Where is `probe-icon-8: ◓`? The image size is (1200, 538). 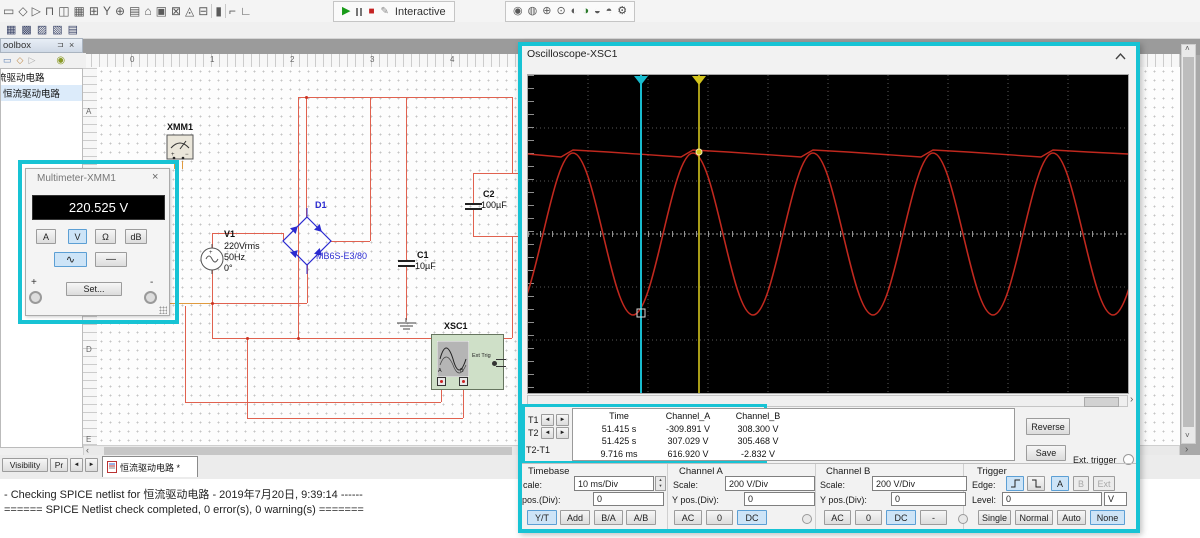 probe-icon-8: ◓ is located at coordinates (609, 11).